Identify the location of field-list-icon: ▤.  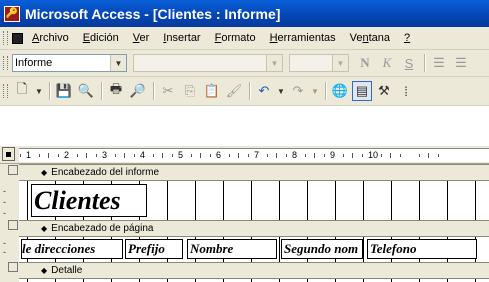
(362, 91).